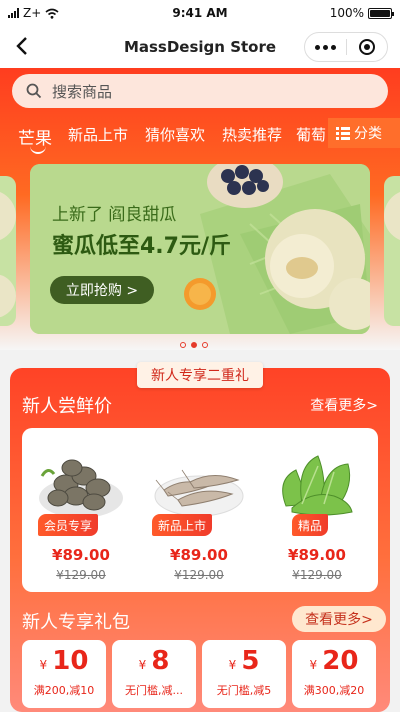 The height and width of the screenshot is (712, 400). Describe the element at coordinates (114, 215) in the screenshot. I see `banner-subtitle: 上新了 阎良甜瓜` at that location.